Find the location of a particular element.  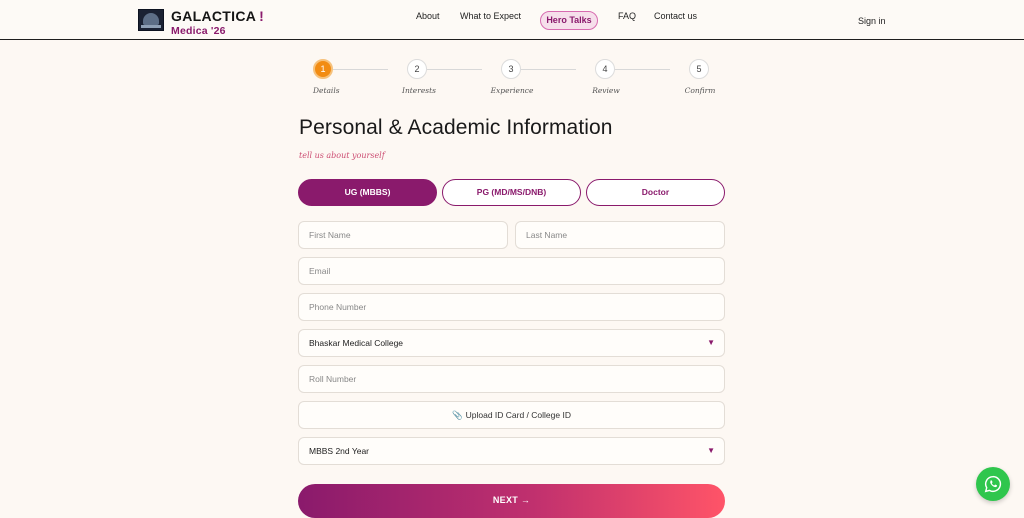

level-option-doctor: Doctor is located at coordinates (655, 192).